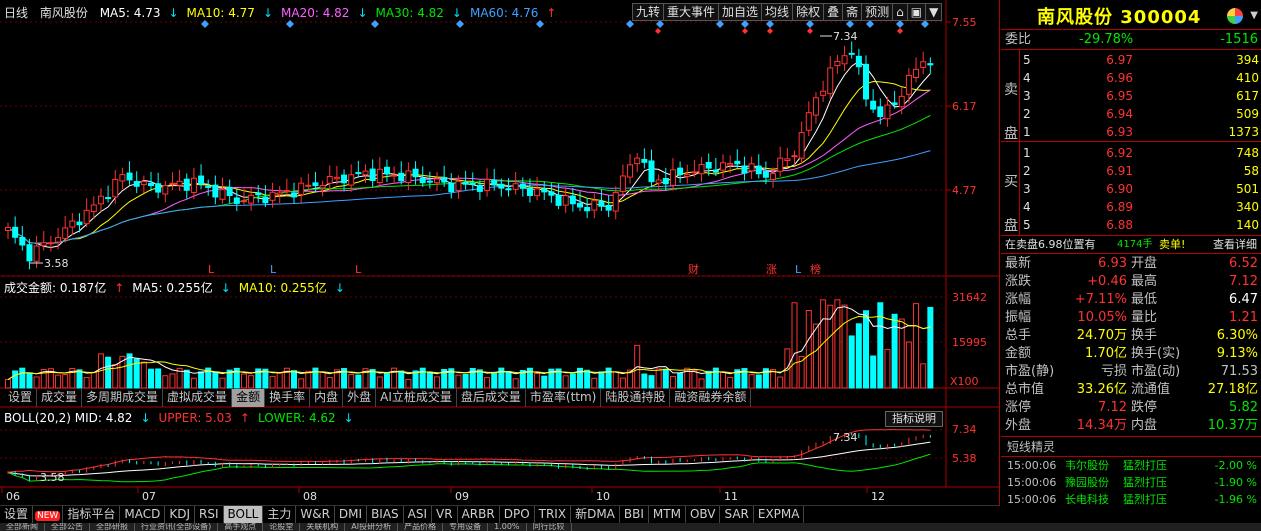 Image resolution: width=1261 pixels, height=531 pixels. I want to click on volume-indicator-tab: 外盘, so click(360, 398).